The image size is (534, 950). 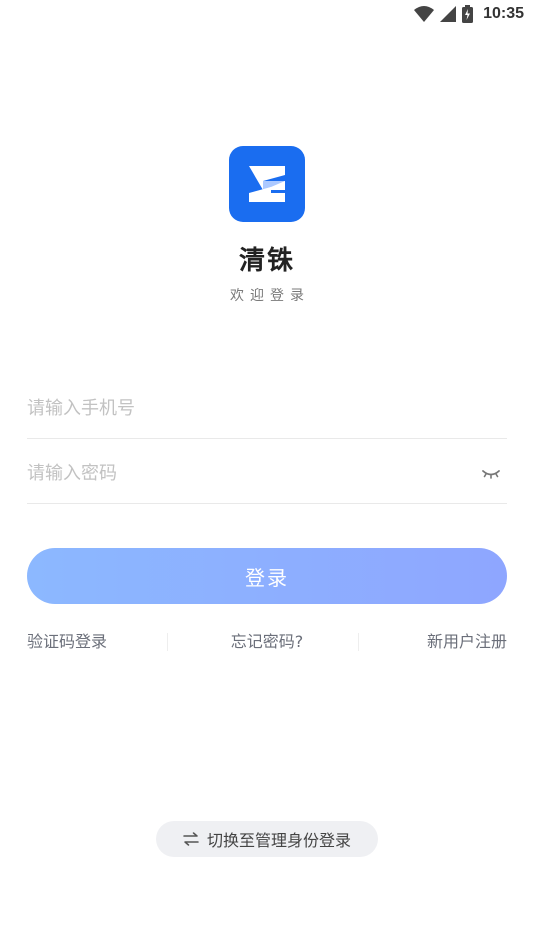 I want to click on status-bar: 10:35, so click(x=267, y=14).